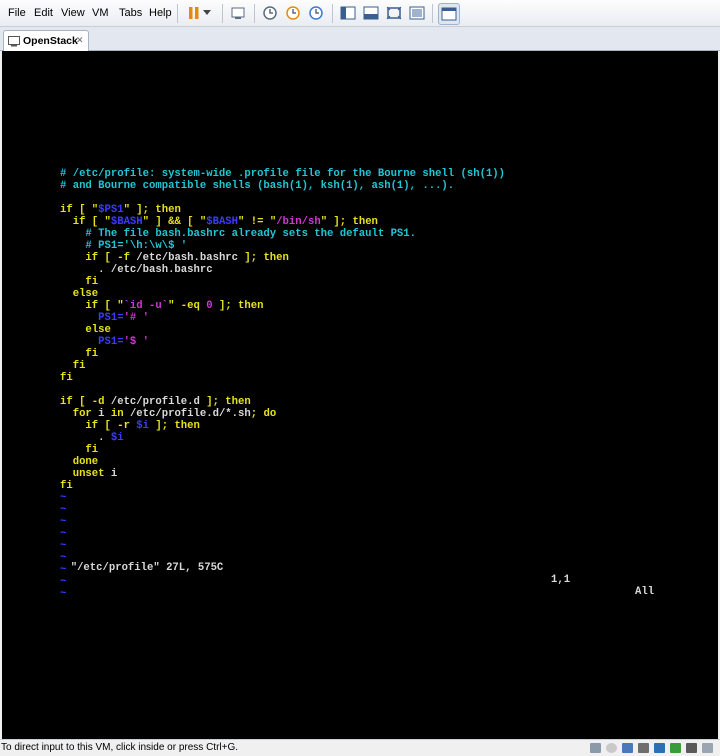 This screenshot has width=720, height=756. I want to click on terminal-token: for, so click(79, 414).